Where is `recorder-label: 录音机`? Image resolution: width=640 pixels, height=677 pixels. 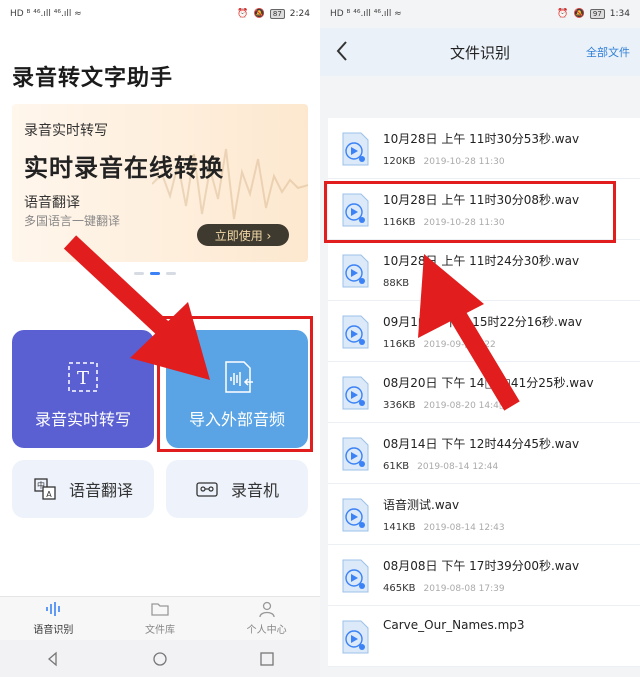
recorder-label: 录音机 is located at coordinates (254, 490).